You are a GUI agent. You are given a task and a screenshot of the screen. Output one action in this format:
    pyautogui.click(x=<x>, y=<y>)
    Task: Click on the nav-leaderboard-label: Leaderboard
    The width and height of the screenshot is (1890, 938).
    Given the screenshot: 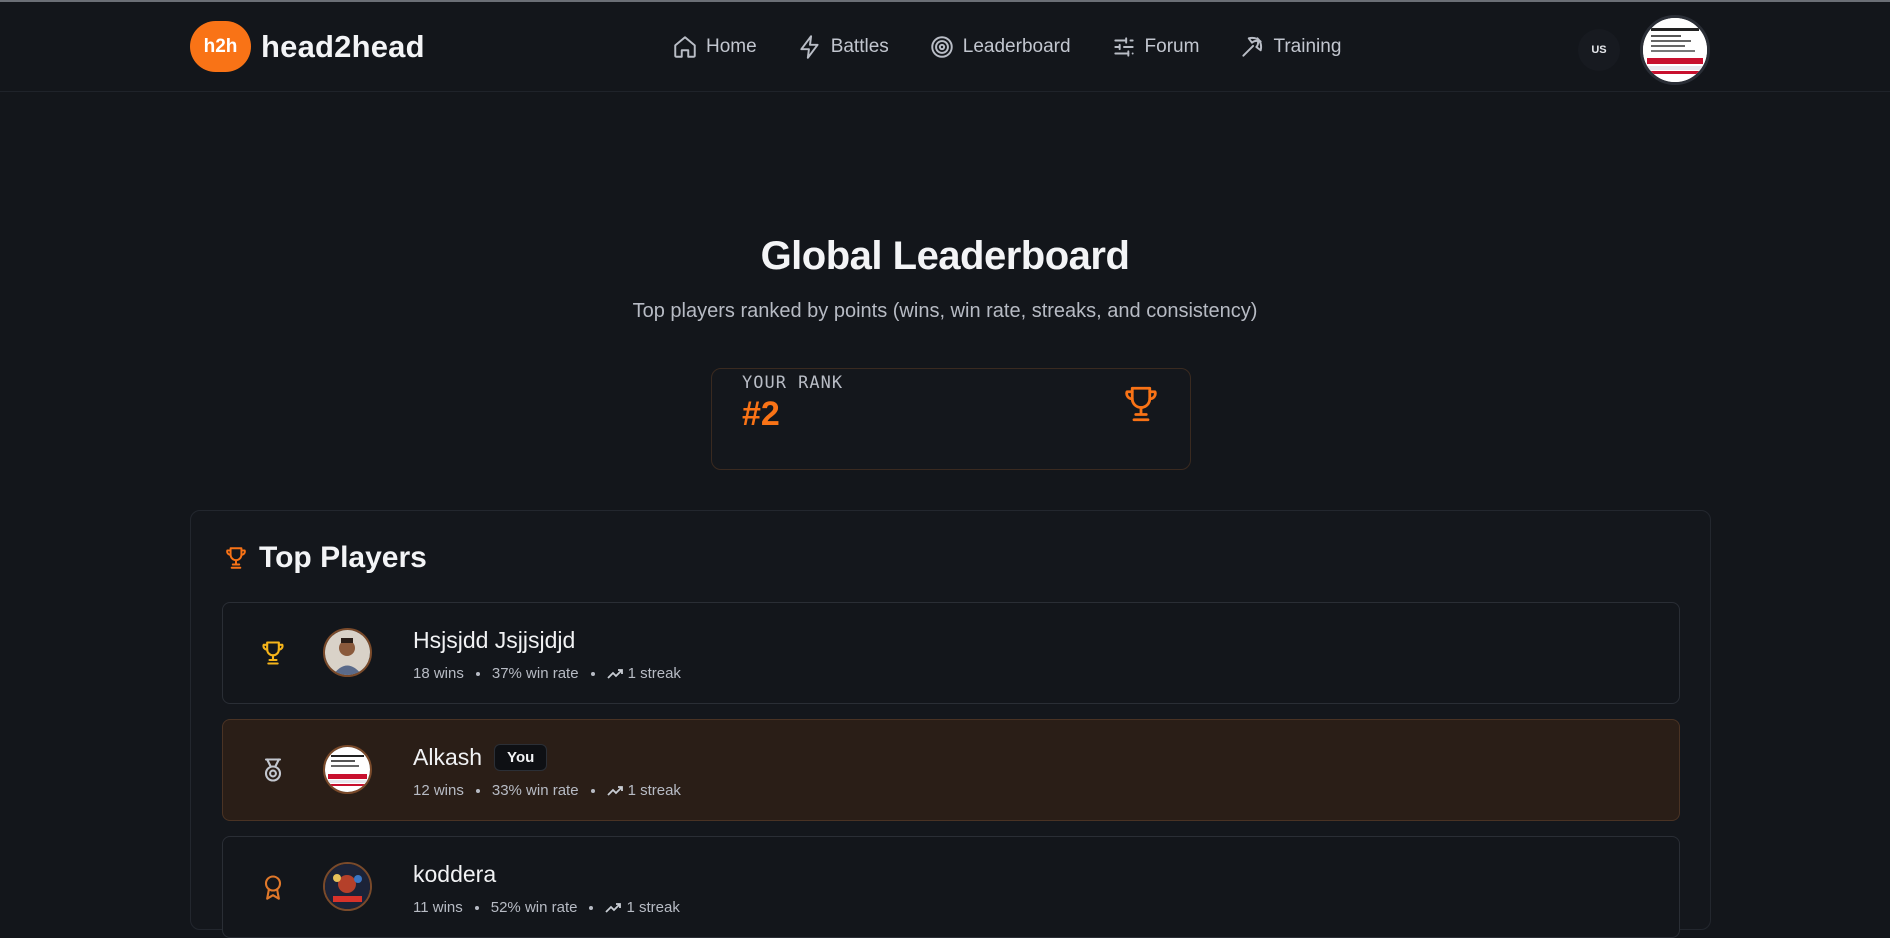 What is the action you would take?
    pyautogui.click(x=1016, y=46)
    